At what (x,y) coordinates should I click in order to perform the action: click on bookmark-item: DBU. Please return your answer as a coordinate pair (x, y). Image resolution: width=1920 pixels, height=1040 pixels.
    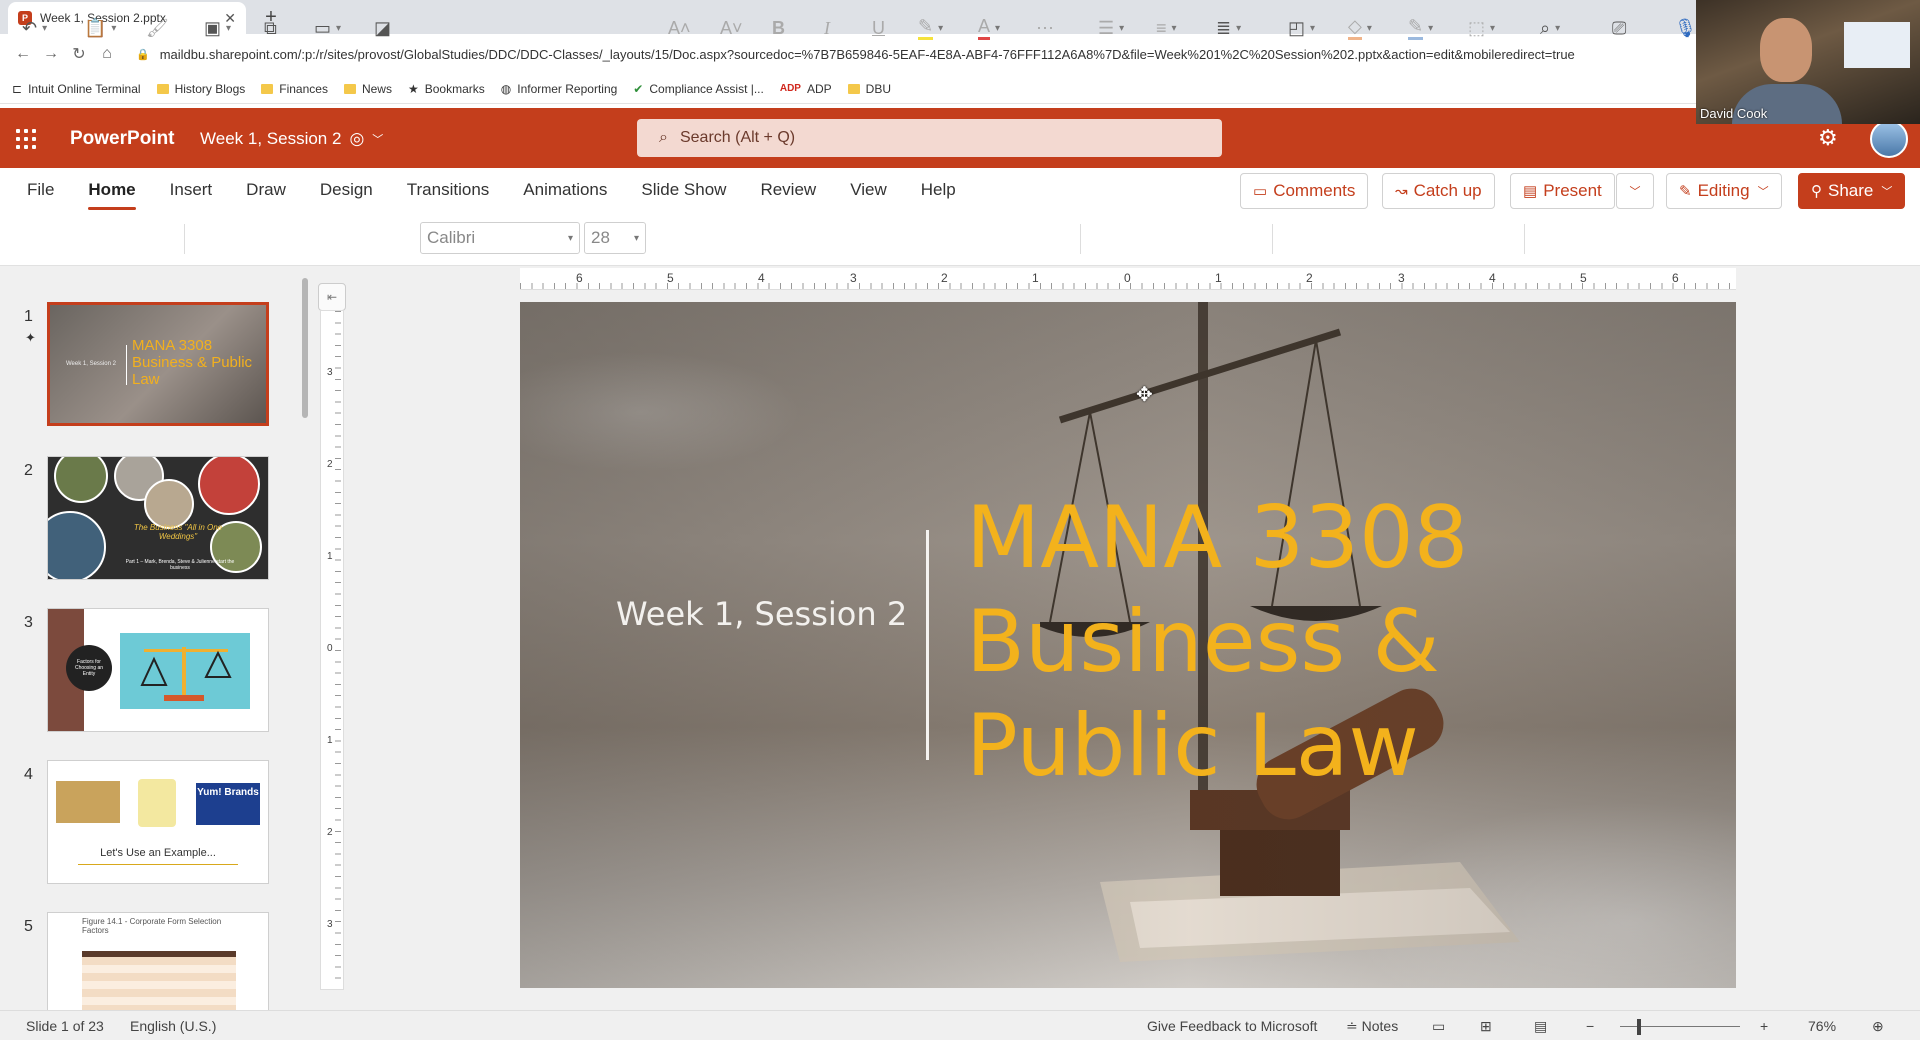
    Looking at the image, I should click on (869, 89).